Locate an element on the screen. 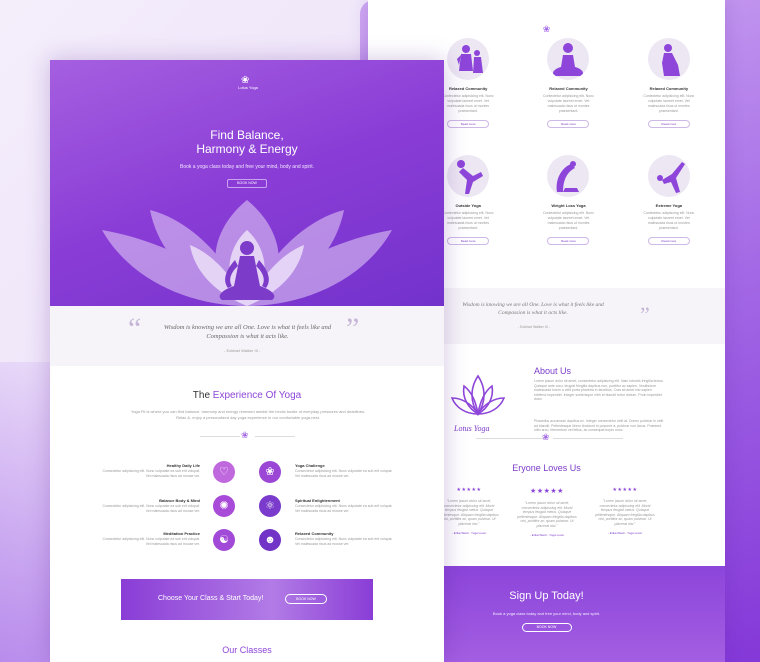 This screenshot has height=662, width=760. meditation-icon: ☯ is located at coordinates (224, 540).